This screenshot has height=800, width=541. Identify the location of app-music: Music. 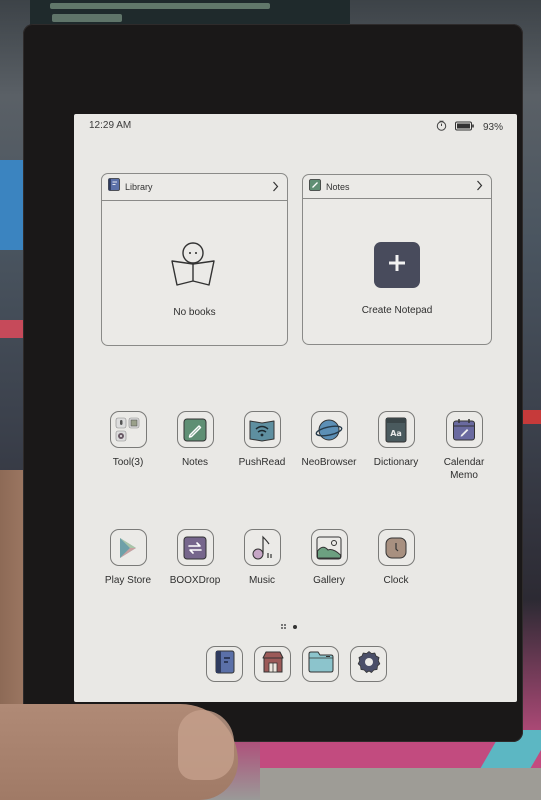
(262, 558).